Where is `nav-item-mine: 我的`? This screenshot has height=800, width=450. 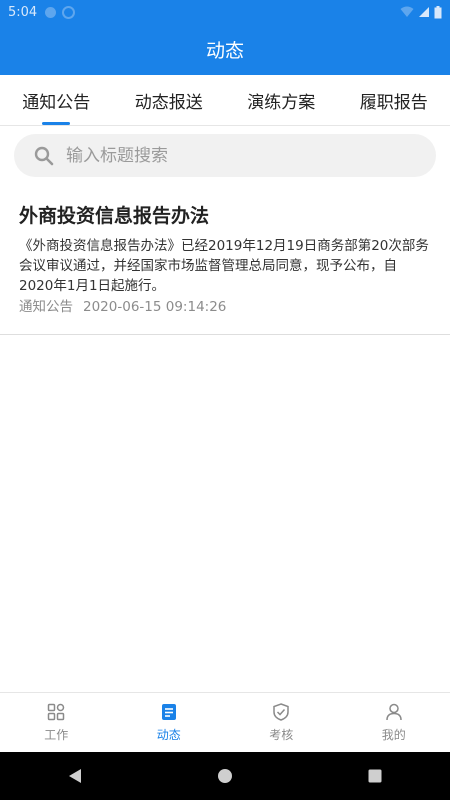
nav-item-mine: 我的 is located at coordinates (394, 722).